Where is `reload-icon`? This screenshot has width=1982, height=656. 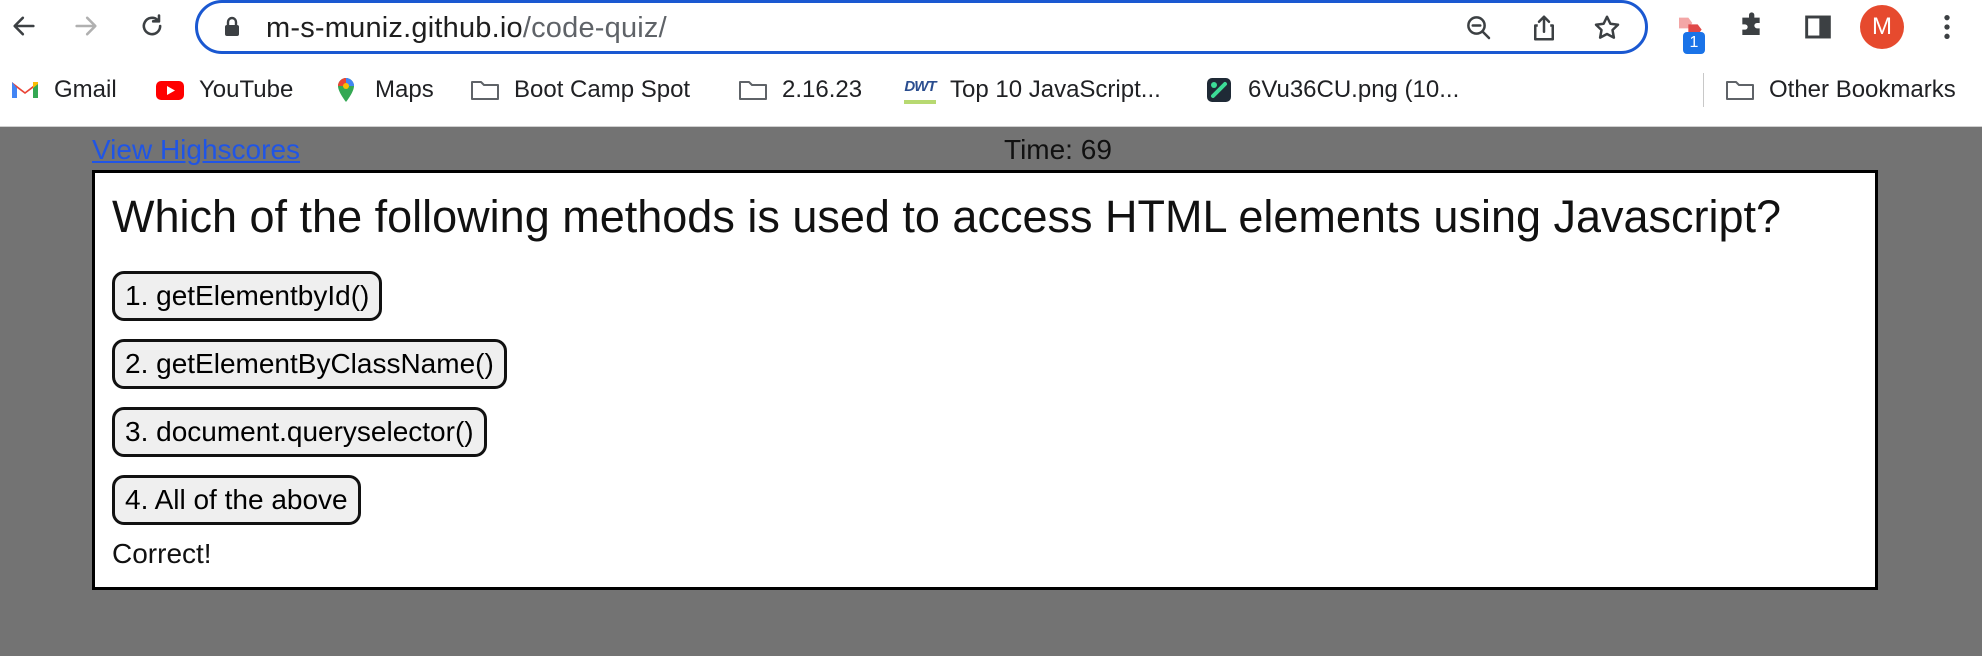
reload-icon is located at coordinates (152, 26).